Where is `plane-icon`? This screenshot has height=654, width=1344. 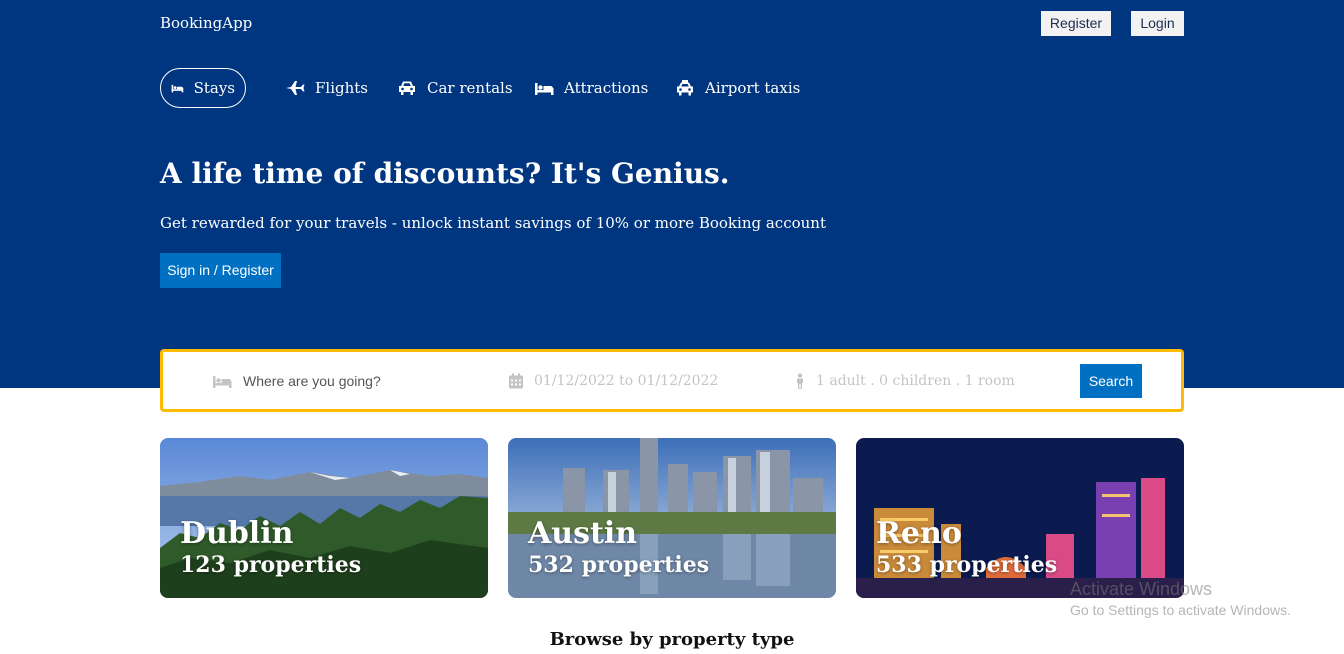
plane-icon is located at coordinates (295, 88).